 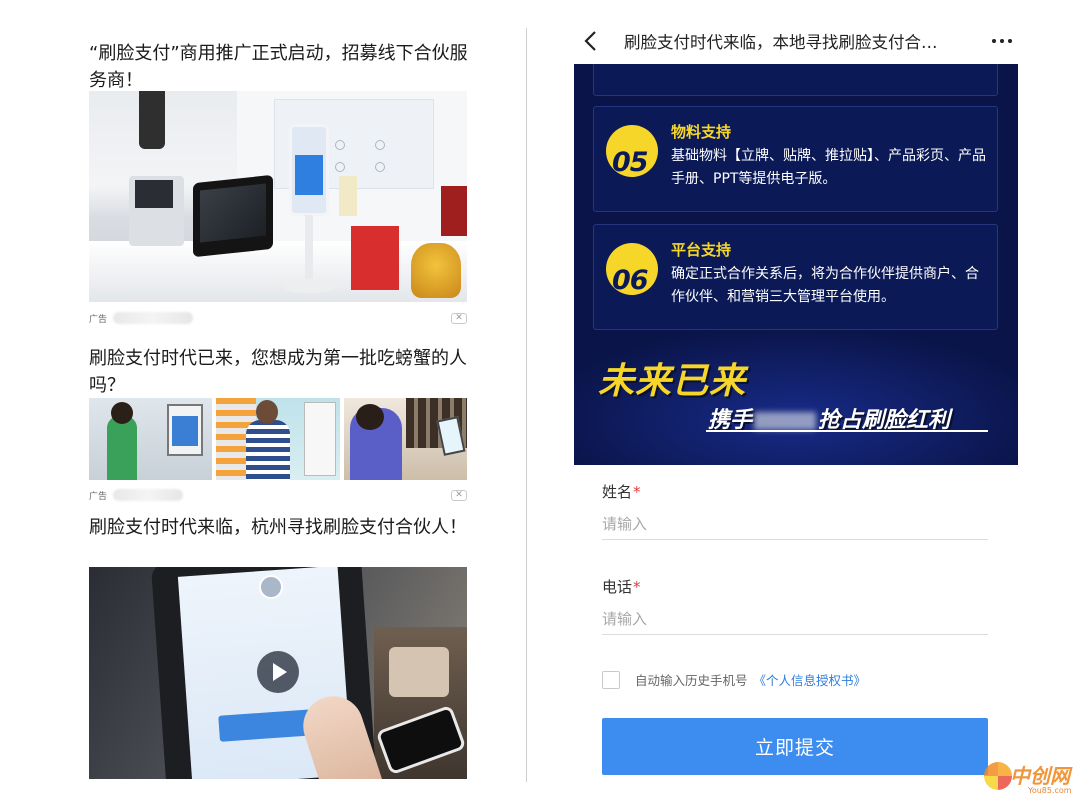 I want to click on auto-fill-checkbox, so click(x=611, y=679).